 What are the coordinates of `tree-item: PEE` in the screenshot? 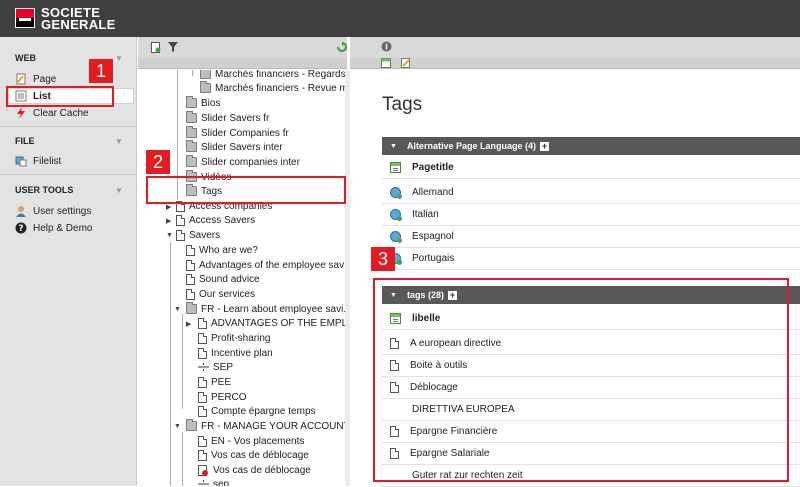 It's located at (214, 382).